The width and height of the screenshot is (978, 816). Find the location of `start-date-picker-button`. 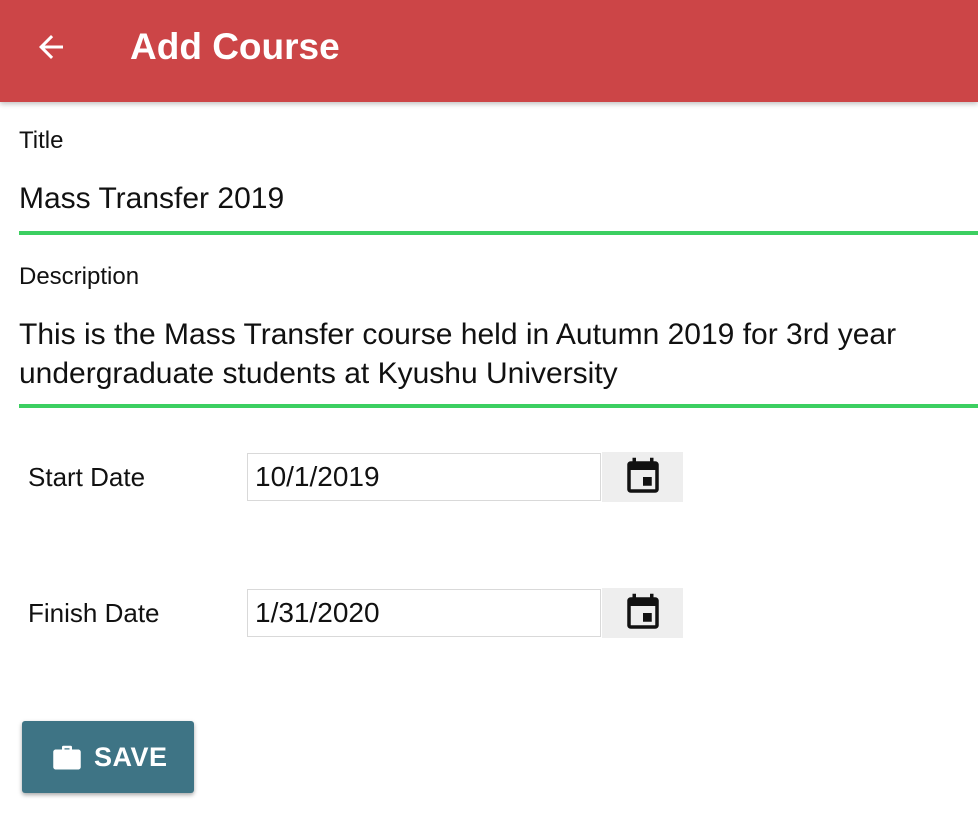

start-date-picker-button is located at coordinates (642, 477).